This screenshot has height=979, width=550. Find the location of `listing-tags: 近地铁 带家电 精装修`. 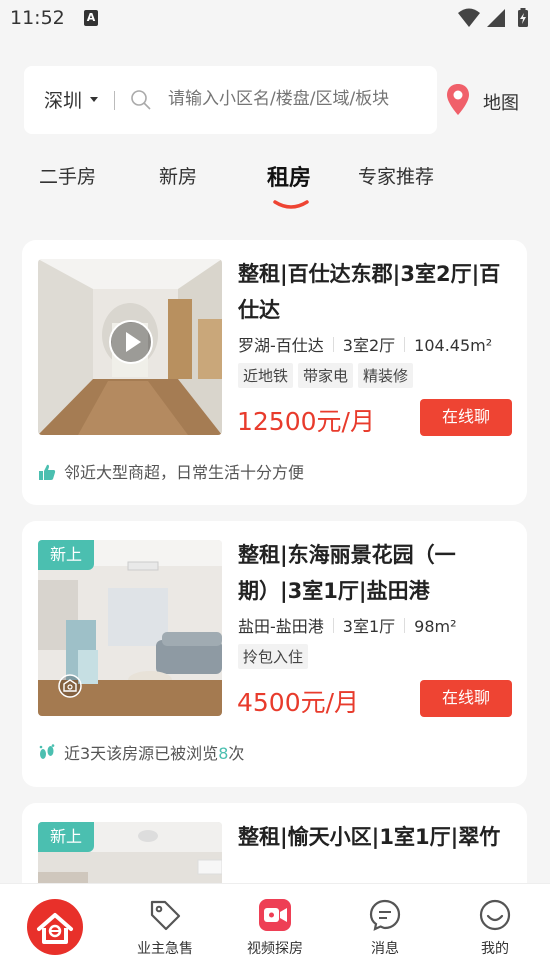

listing-tags: 近地铁 带家电 精装修 is located at coordinates (328, 376).